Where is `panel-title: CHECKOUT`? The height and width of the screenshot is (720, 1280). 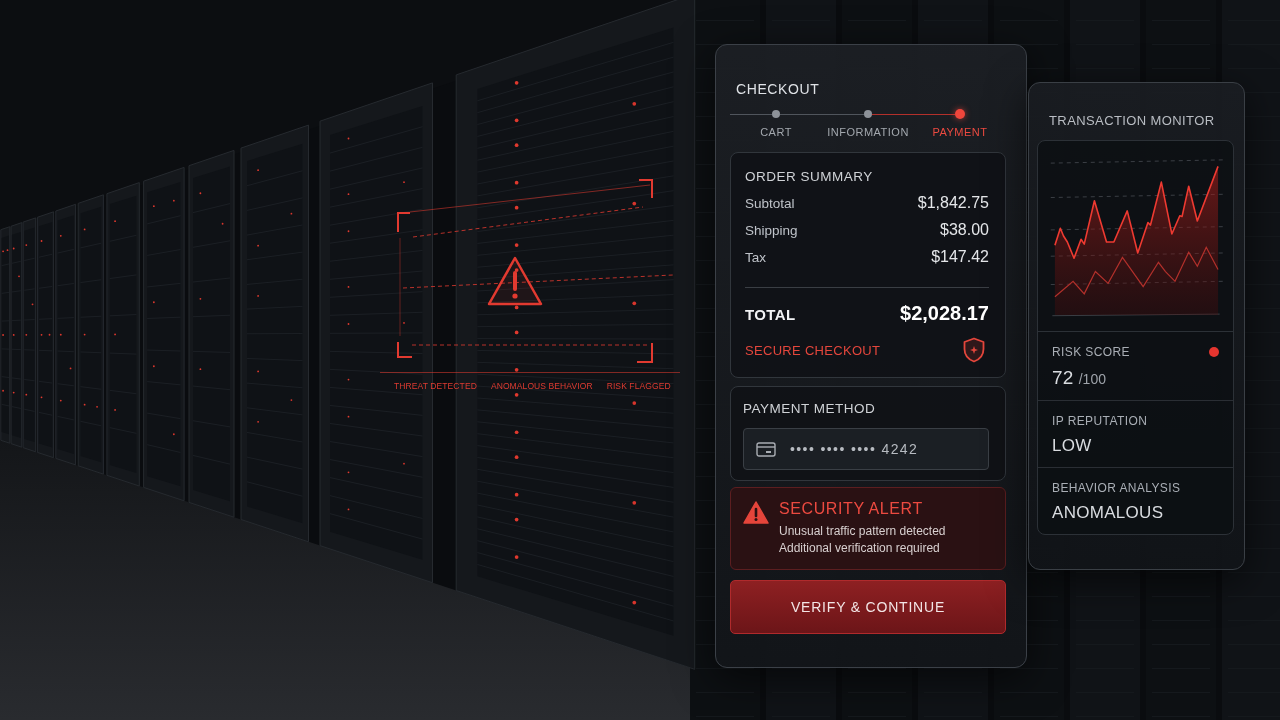 panel-title: CHECKOUT is located at coordinates (778, 89).